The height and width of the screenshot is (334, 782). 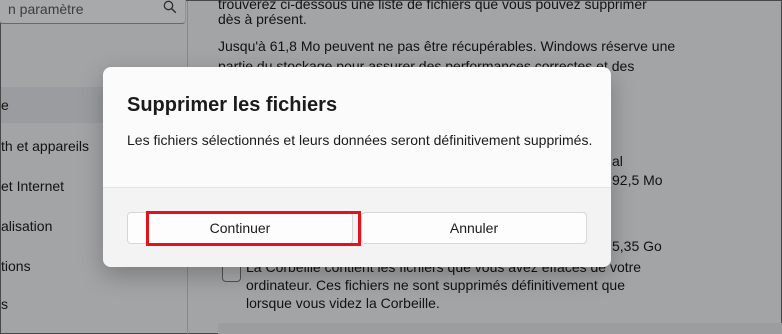 I want to click on continue-highlight-box, so click(x=253, y=228).